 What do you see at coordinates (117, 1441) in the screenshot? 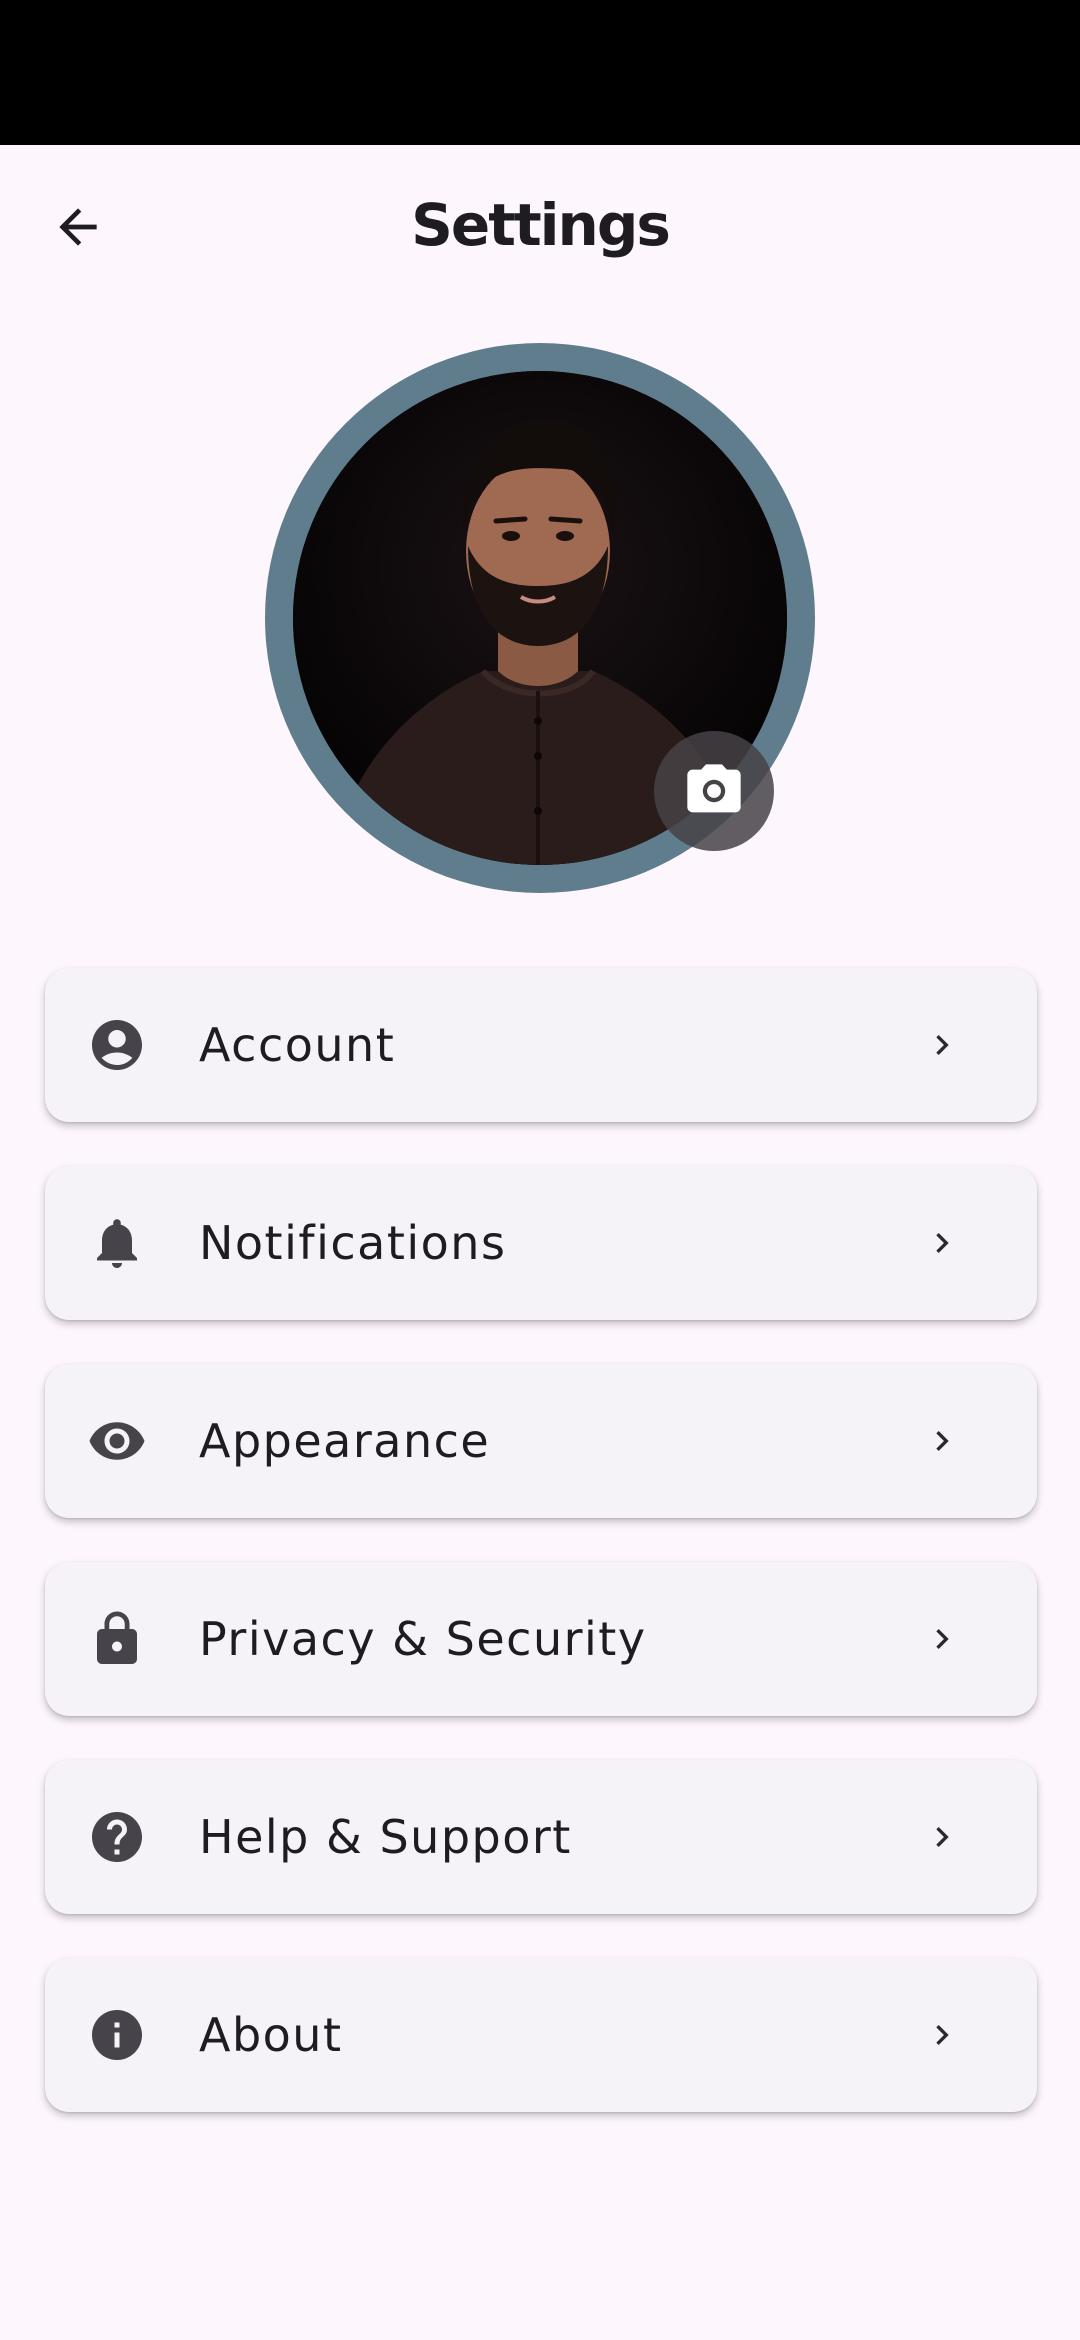
I see `eye-icon` at bounding box center [117, 1441].